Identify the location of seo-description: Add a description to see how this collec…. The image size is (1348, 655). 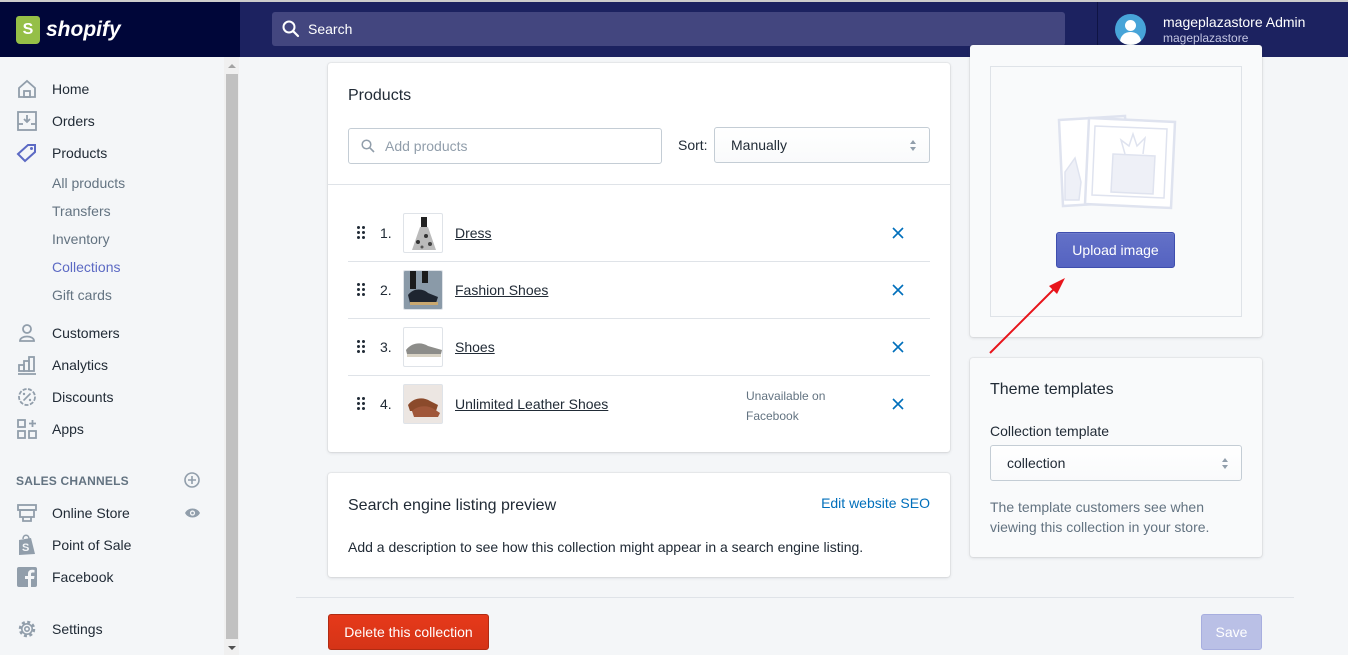
(606, 547).